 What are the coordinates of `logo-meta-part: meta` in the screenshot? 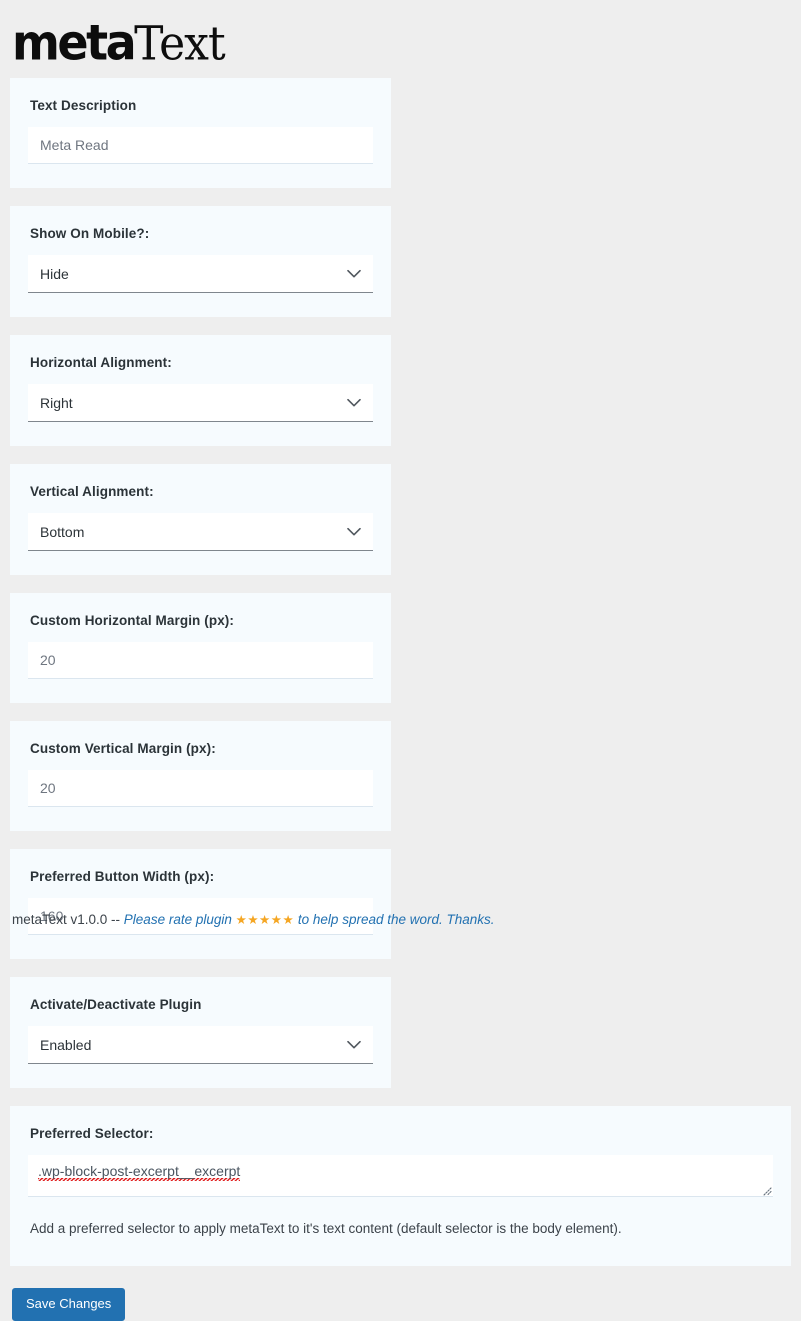 It's located at (74, 43).